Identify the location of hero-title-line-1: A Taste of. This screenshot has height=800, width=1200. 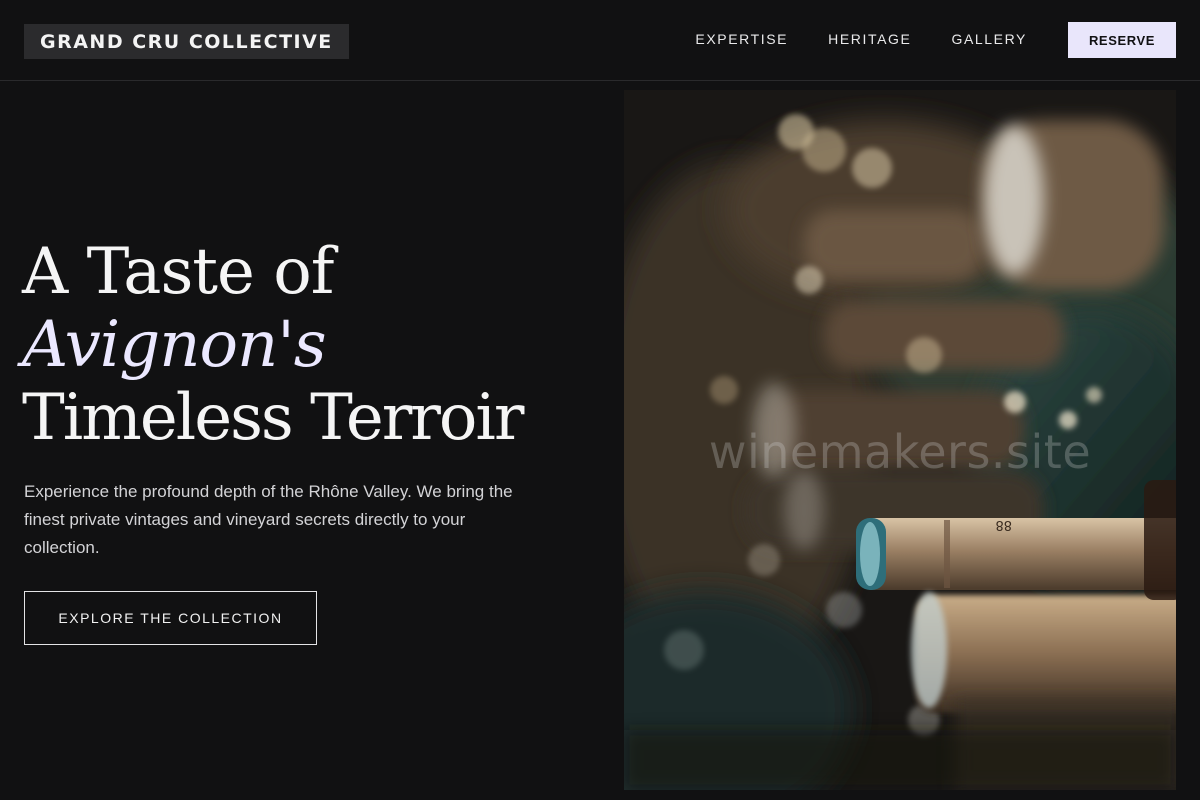
(178, 272).